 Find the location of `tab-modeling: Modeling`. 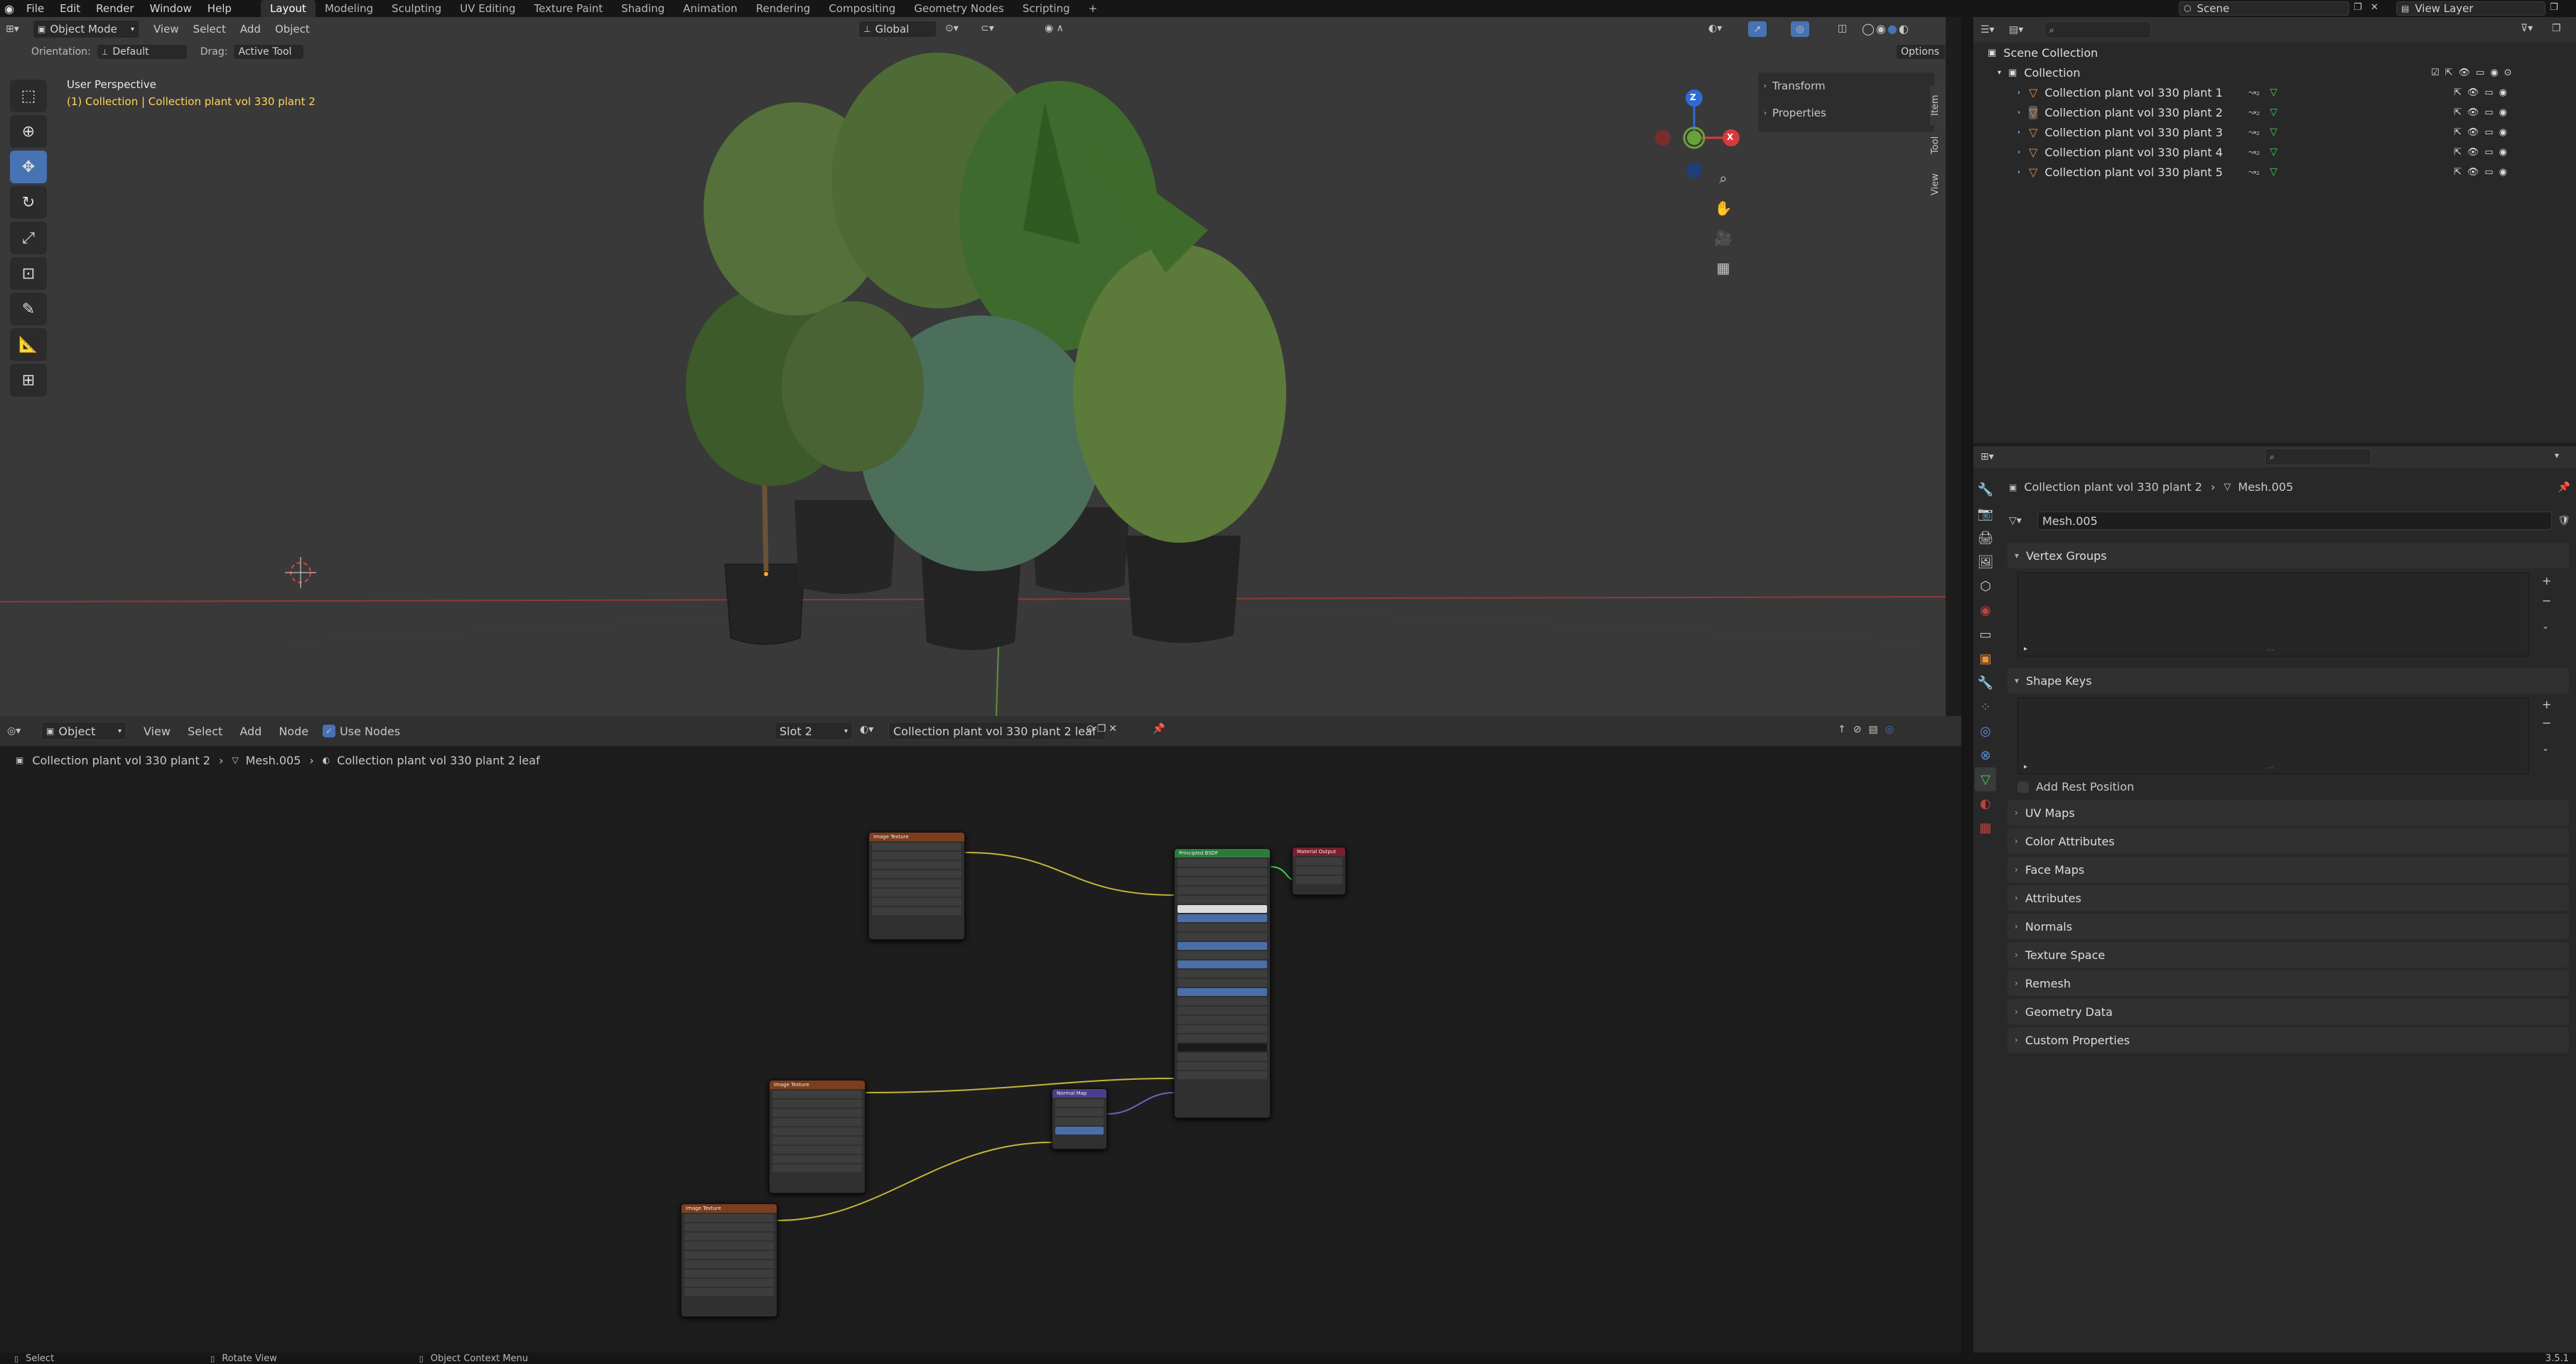

tab-modeling: Modeling is located at coordinates (349, 8).